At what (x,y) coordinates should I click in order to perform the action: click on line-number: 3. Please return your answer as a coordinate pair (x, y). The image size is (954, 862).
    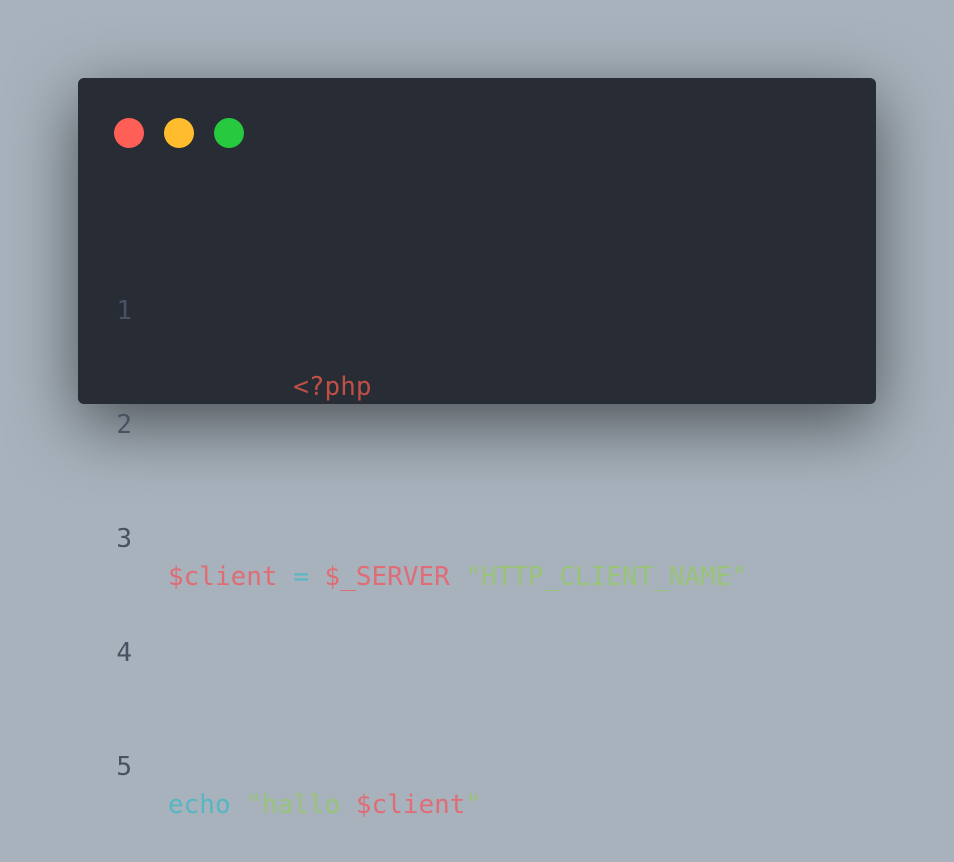
    Looking at the image, I should click on (124, 539).